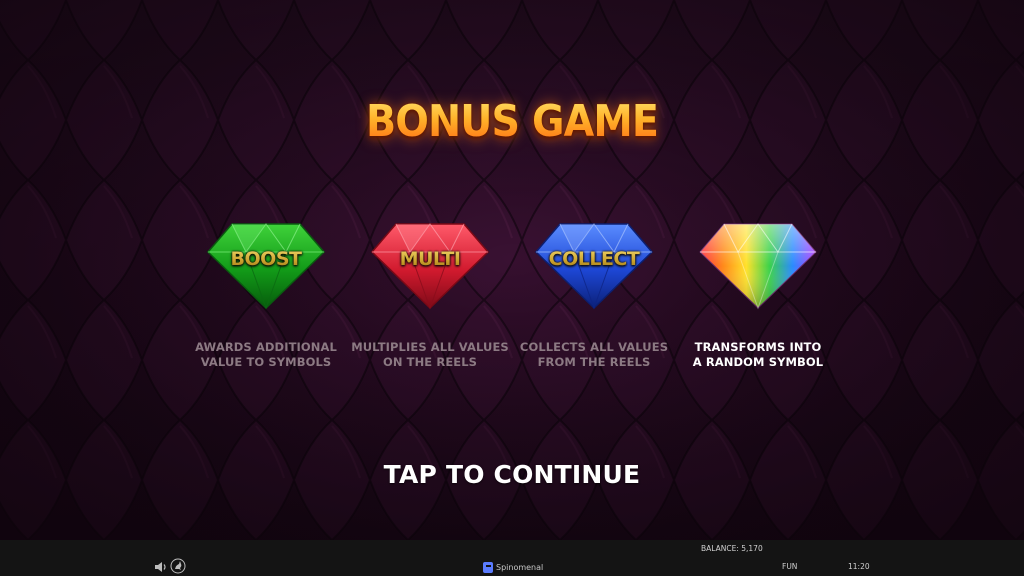 Image resolution: width=1024 pixels, height=576 pixels. What do you see at coordinates (430, 354) in the screenshot?
I see `gem-description-multi: MULTIPLIES ALL VALUES ON THE REELS` at bounding box center [430, 354].